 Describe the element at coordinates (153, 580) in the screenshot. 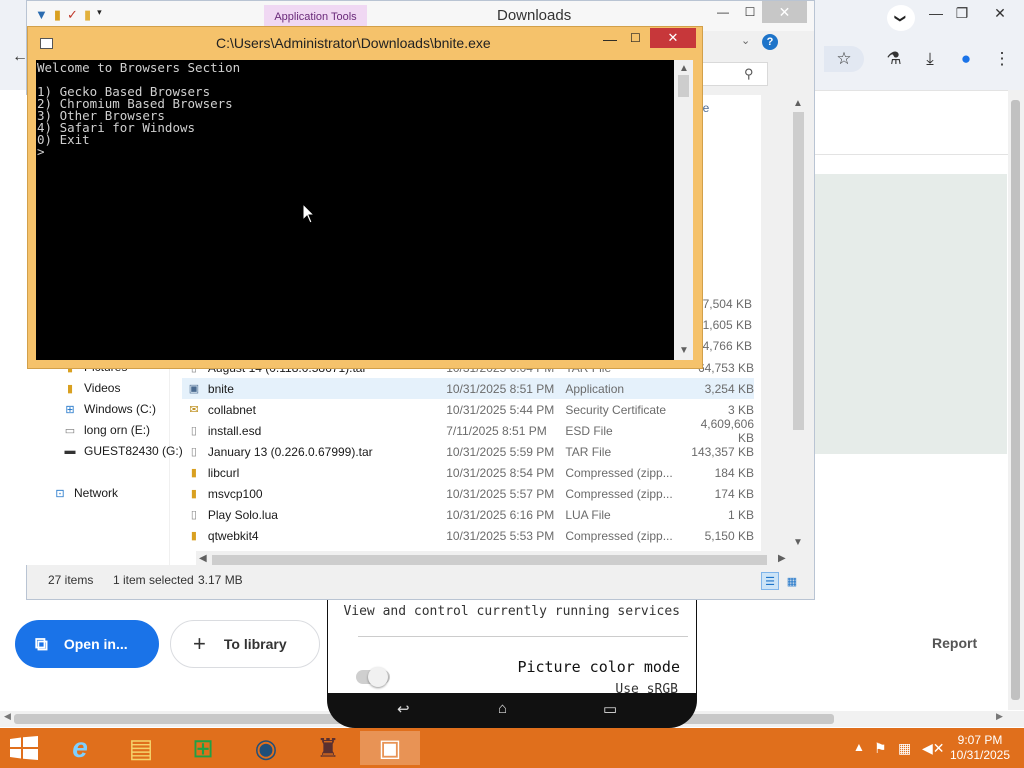

I see `selection-count: 1 item selected` at that location.